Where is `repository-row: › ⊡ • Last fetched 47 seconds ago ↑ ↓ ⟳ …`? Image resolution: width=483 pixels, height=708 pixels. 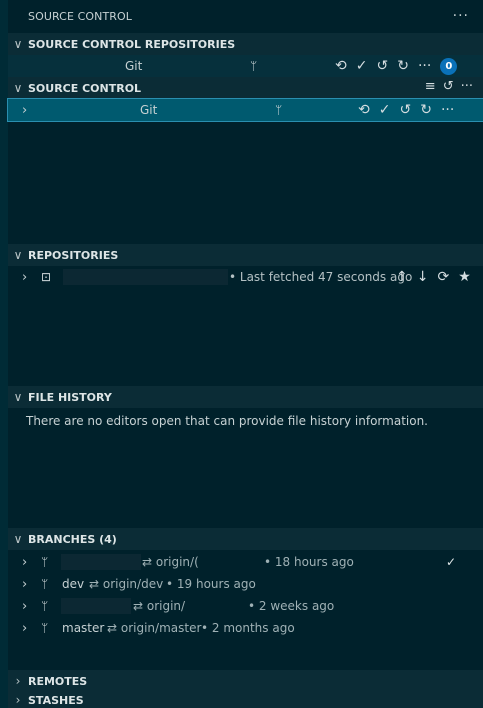 repository-row: › ⊡ • Last fetched 47 seconds ago ↑ ↓ ⟳ … is located at coordinates (245, 277).